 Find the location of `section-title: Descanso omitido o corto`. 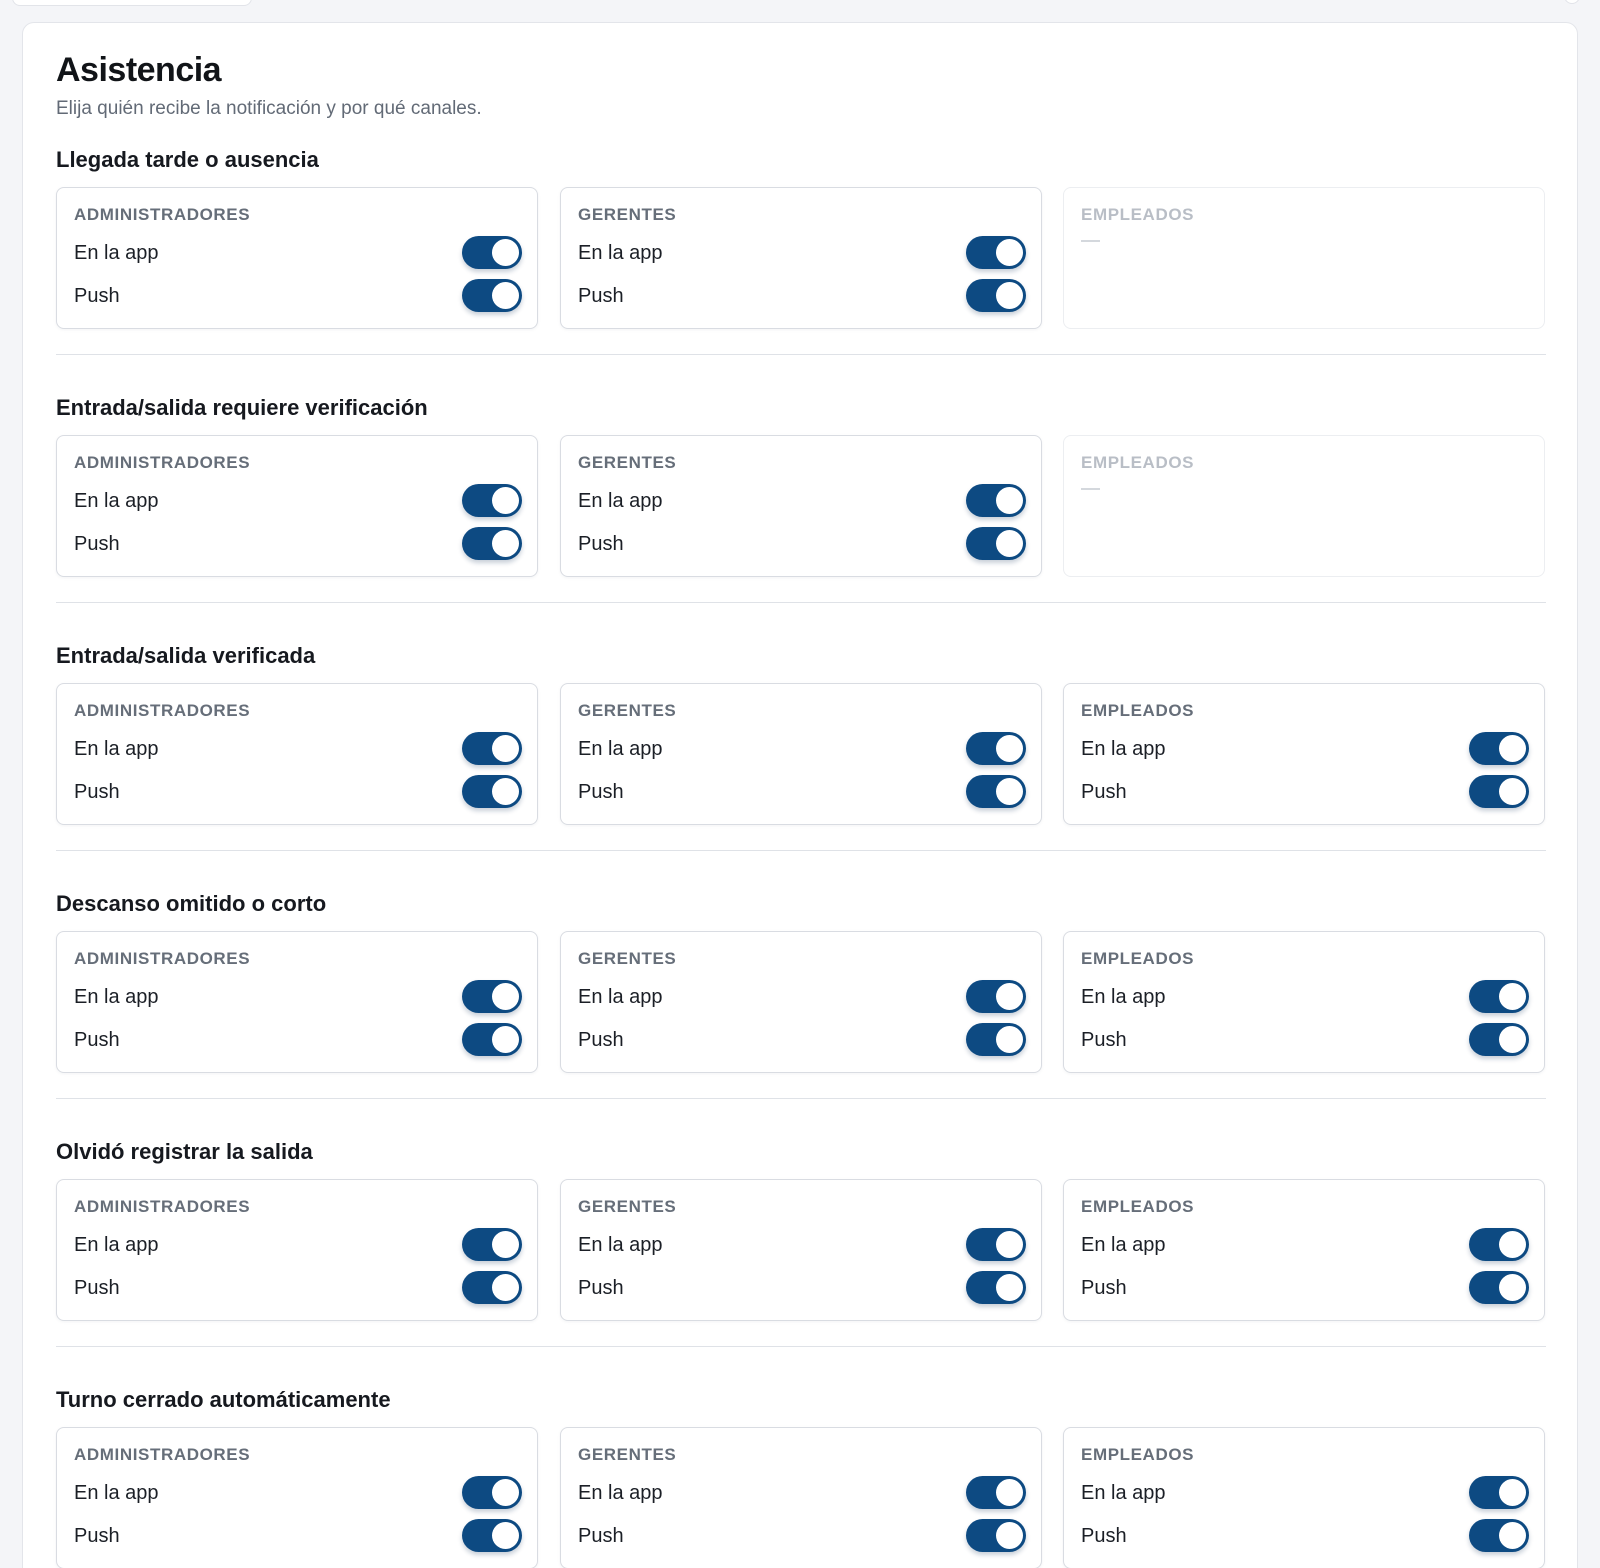

section-title: Descanso omitido o corto is located at coordinates (191, 903).